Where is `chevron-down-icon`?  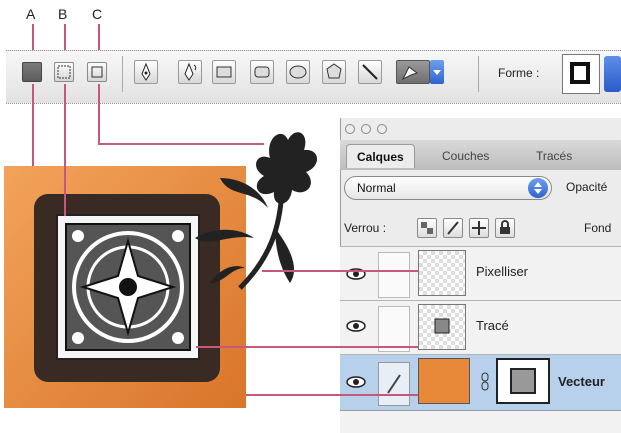
chevron-down-icon is located at coordinates (437, 72).